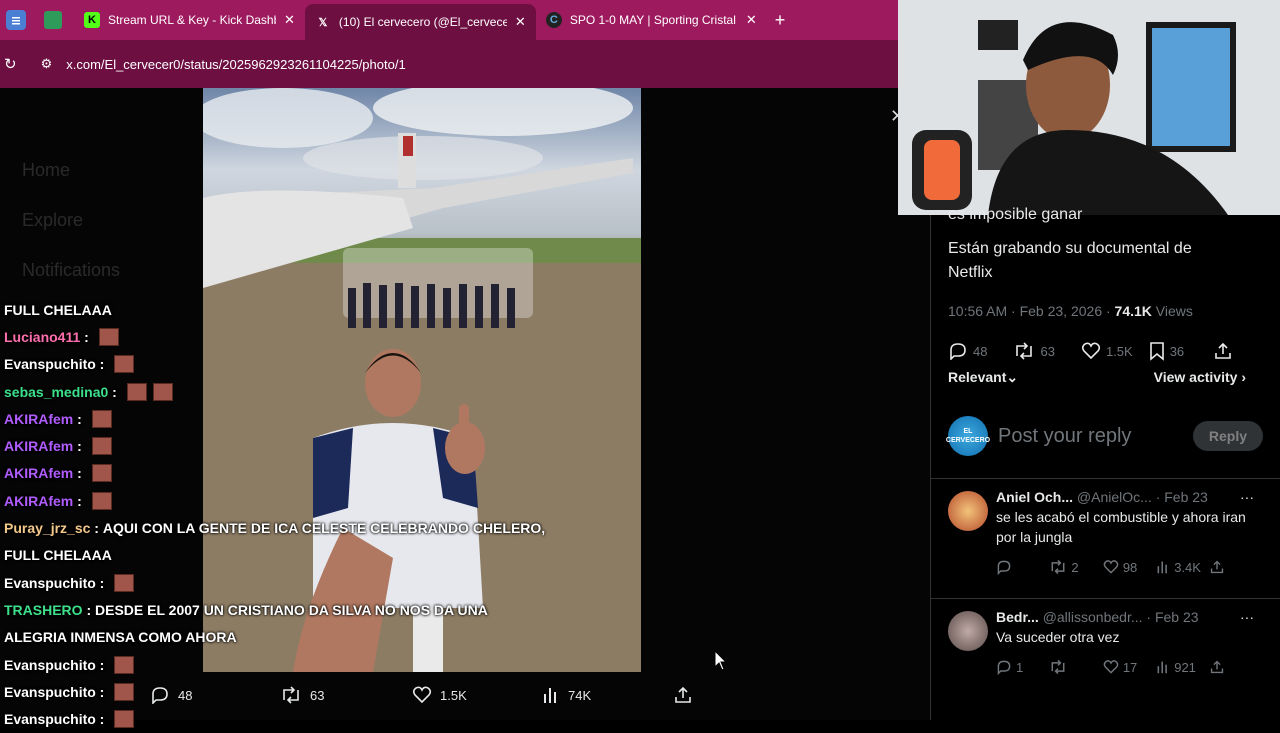 The width and height of the screenshot is (1280, 733). Describe the element at coordinates (651, 20) in the screenshot. I see `tab-sporting: C SPO 1-0 MAY | Sporting Cristal ✕` at that location.